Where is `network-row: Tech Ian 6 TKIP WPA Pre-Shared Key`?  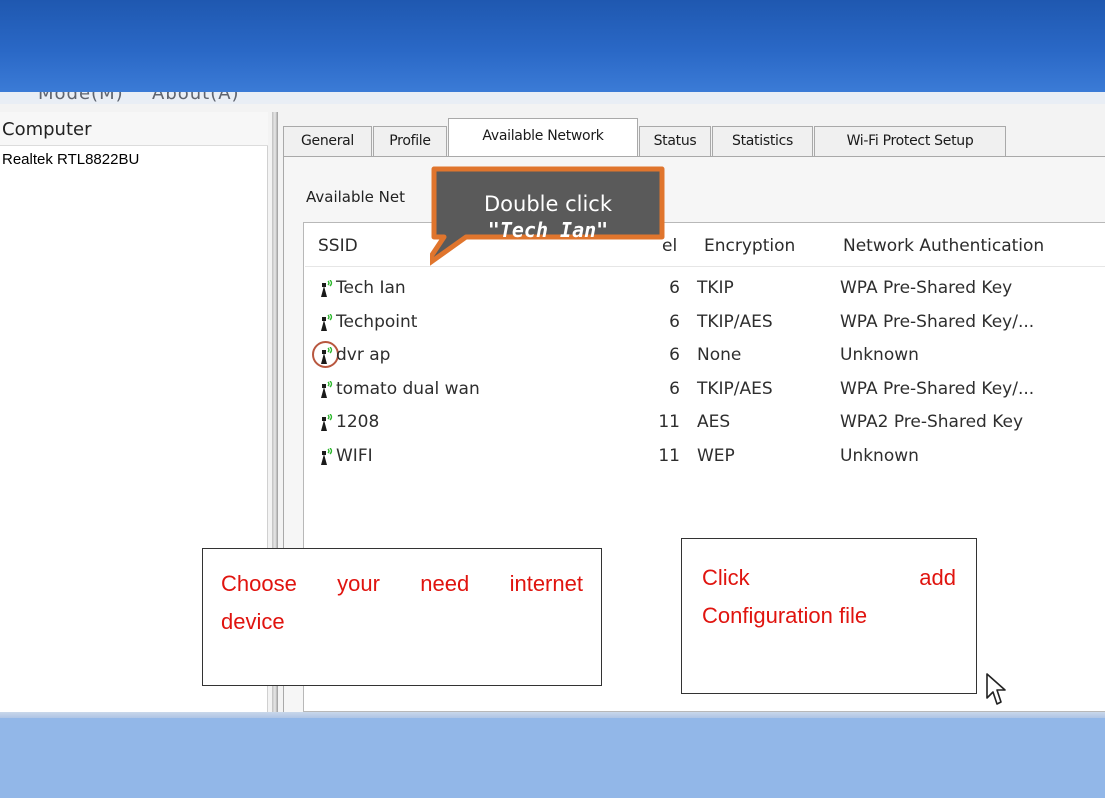 network-row: Tech Ian 6 TKIP WPA Pre-Shared Key is located at coordinates (705, 295).